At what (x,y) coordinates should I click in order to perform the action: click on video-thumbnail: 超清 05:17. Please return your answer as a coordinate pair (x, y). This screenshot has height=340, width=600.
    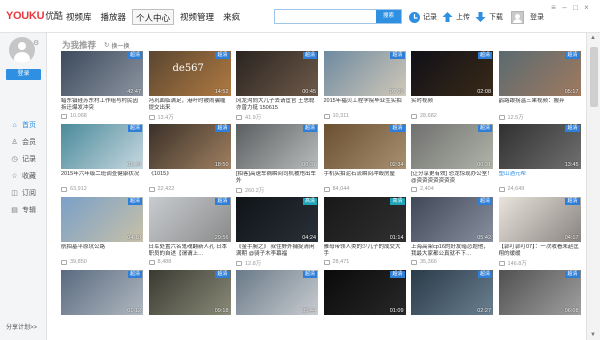
    Looking at the image, I should click on (539, 73).